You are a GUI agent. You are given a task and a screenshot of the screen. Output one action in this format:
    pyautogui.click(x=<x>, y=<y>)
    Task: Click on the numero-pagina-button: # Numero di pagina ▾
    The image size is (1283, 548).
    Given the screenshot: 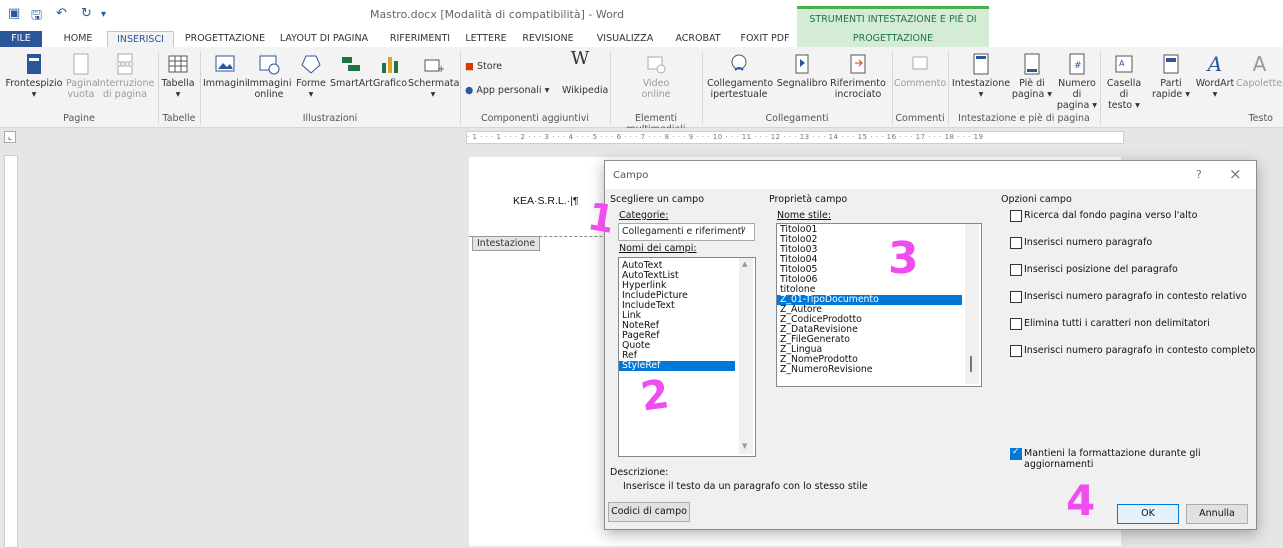 What is the action you would take?
    pyautogui.click(x=1077, y=80)
    